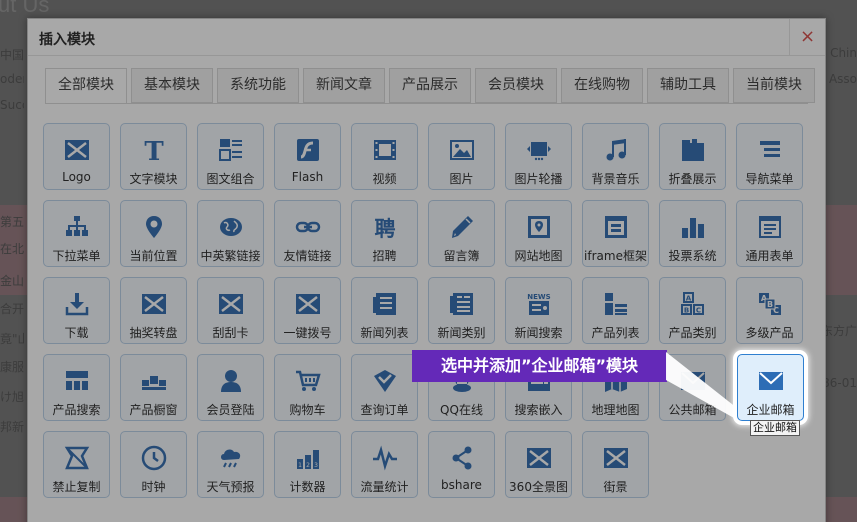 This screenshot has height=522, width=857. I want to click on module-tile: 抽奖转盘, so click(153, 310).